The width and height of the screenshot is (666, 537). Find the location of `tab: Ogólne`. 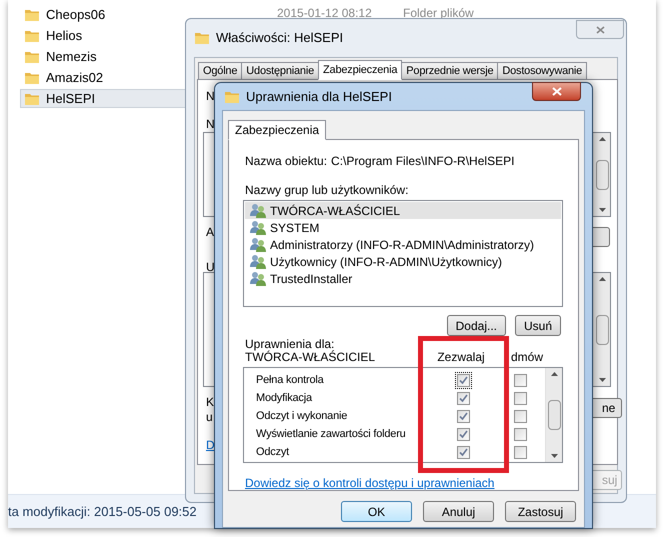

tab: Ogólne is located at coordinates (220, 71).